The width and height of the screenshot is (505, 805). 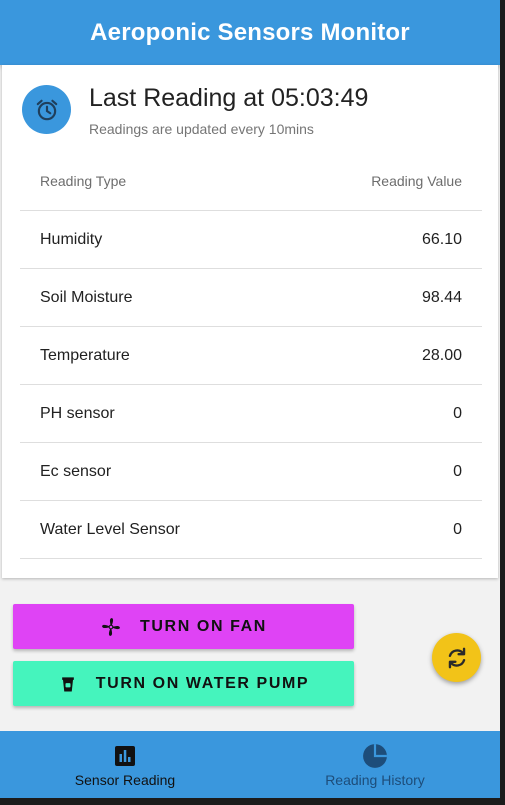 I want to click on row-reading-value: 28.00, so click(x=441, y=355).